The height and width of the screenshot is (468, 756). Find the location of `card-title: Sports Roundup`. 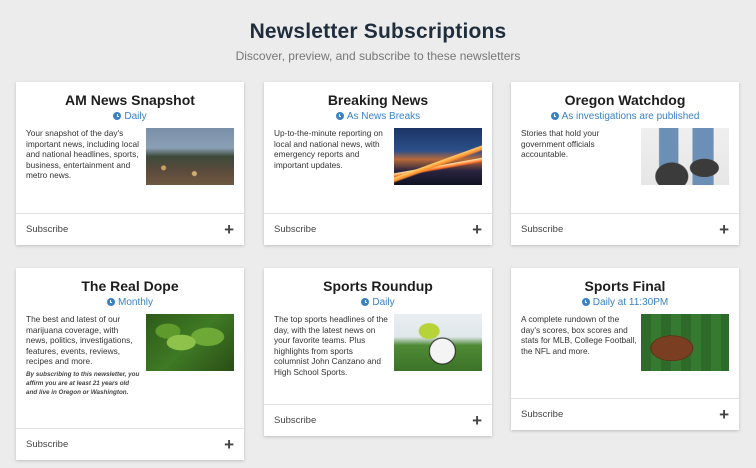

card-title: Sports Roundup is located at coordinates (378, 286).